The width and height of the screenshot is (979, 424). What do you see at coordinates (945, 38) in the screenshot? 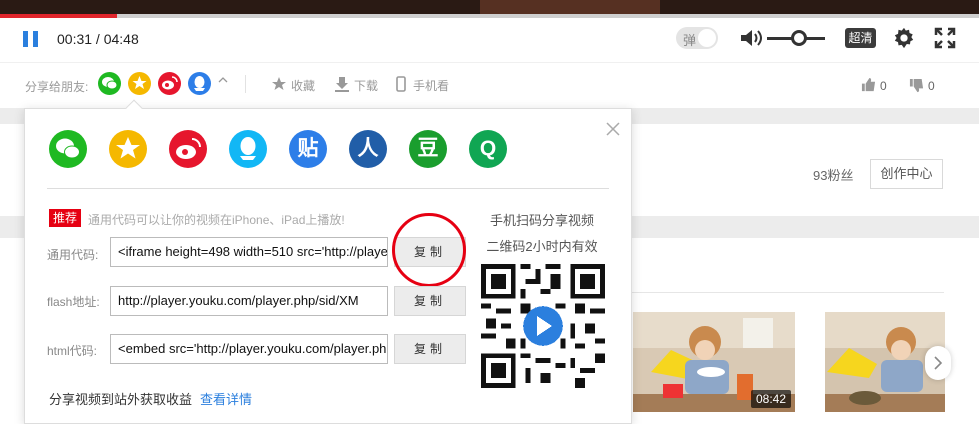
I see `fullscreen-icon` at bounding box center [945, 38].